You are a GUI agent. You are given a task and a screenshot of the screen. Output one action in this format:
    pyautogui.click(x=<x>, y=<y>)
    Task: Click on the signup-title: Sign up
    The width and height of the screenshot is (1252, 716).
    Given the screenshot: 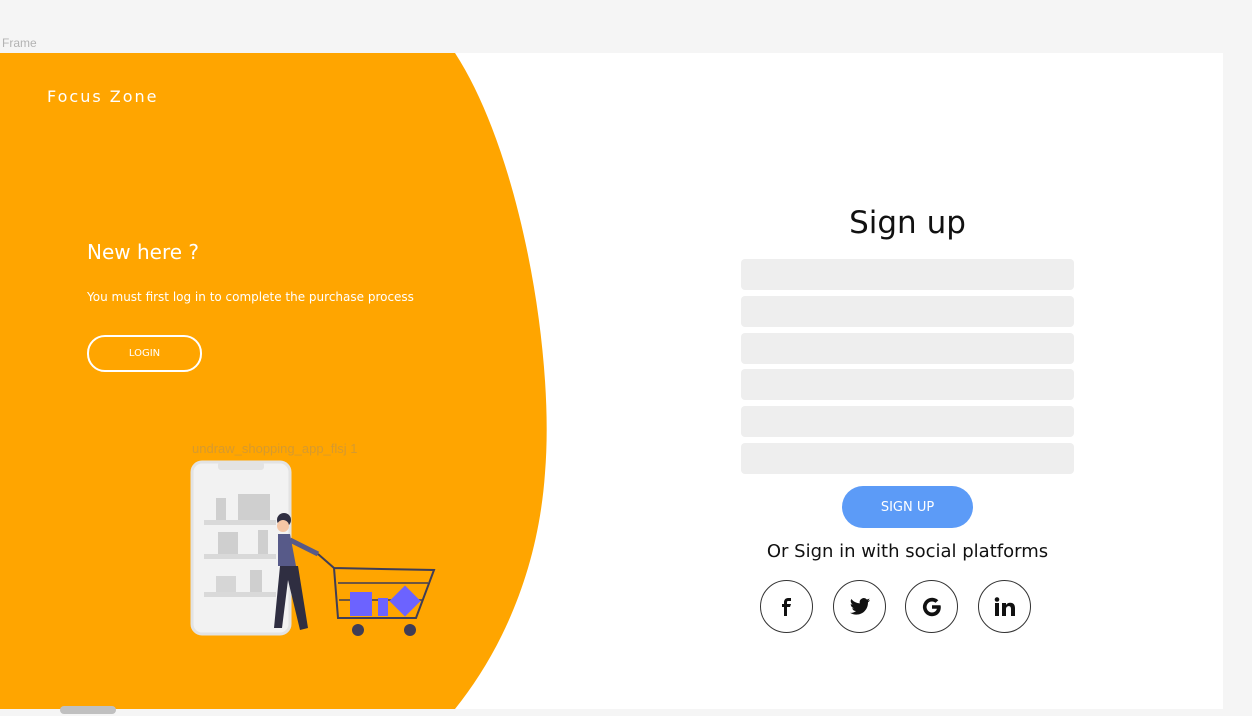 What is the action you would take?
    pyautogui.click(x=907, y=223)
    